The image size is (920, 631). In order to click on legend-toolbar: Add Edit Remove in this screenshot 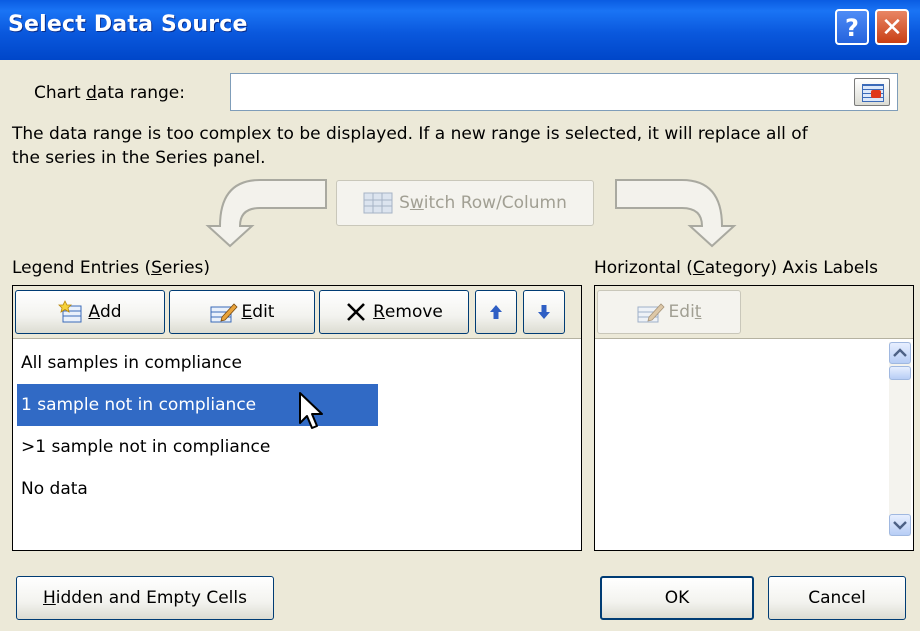, I will do `click(297, 312)`.